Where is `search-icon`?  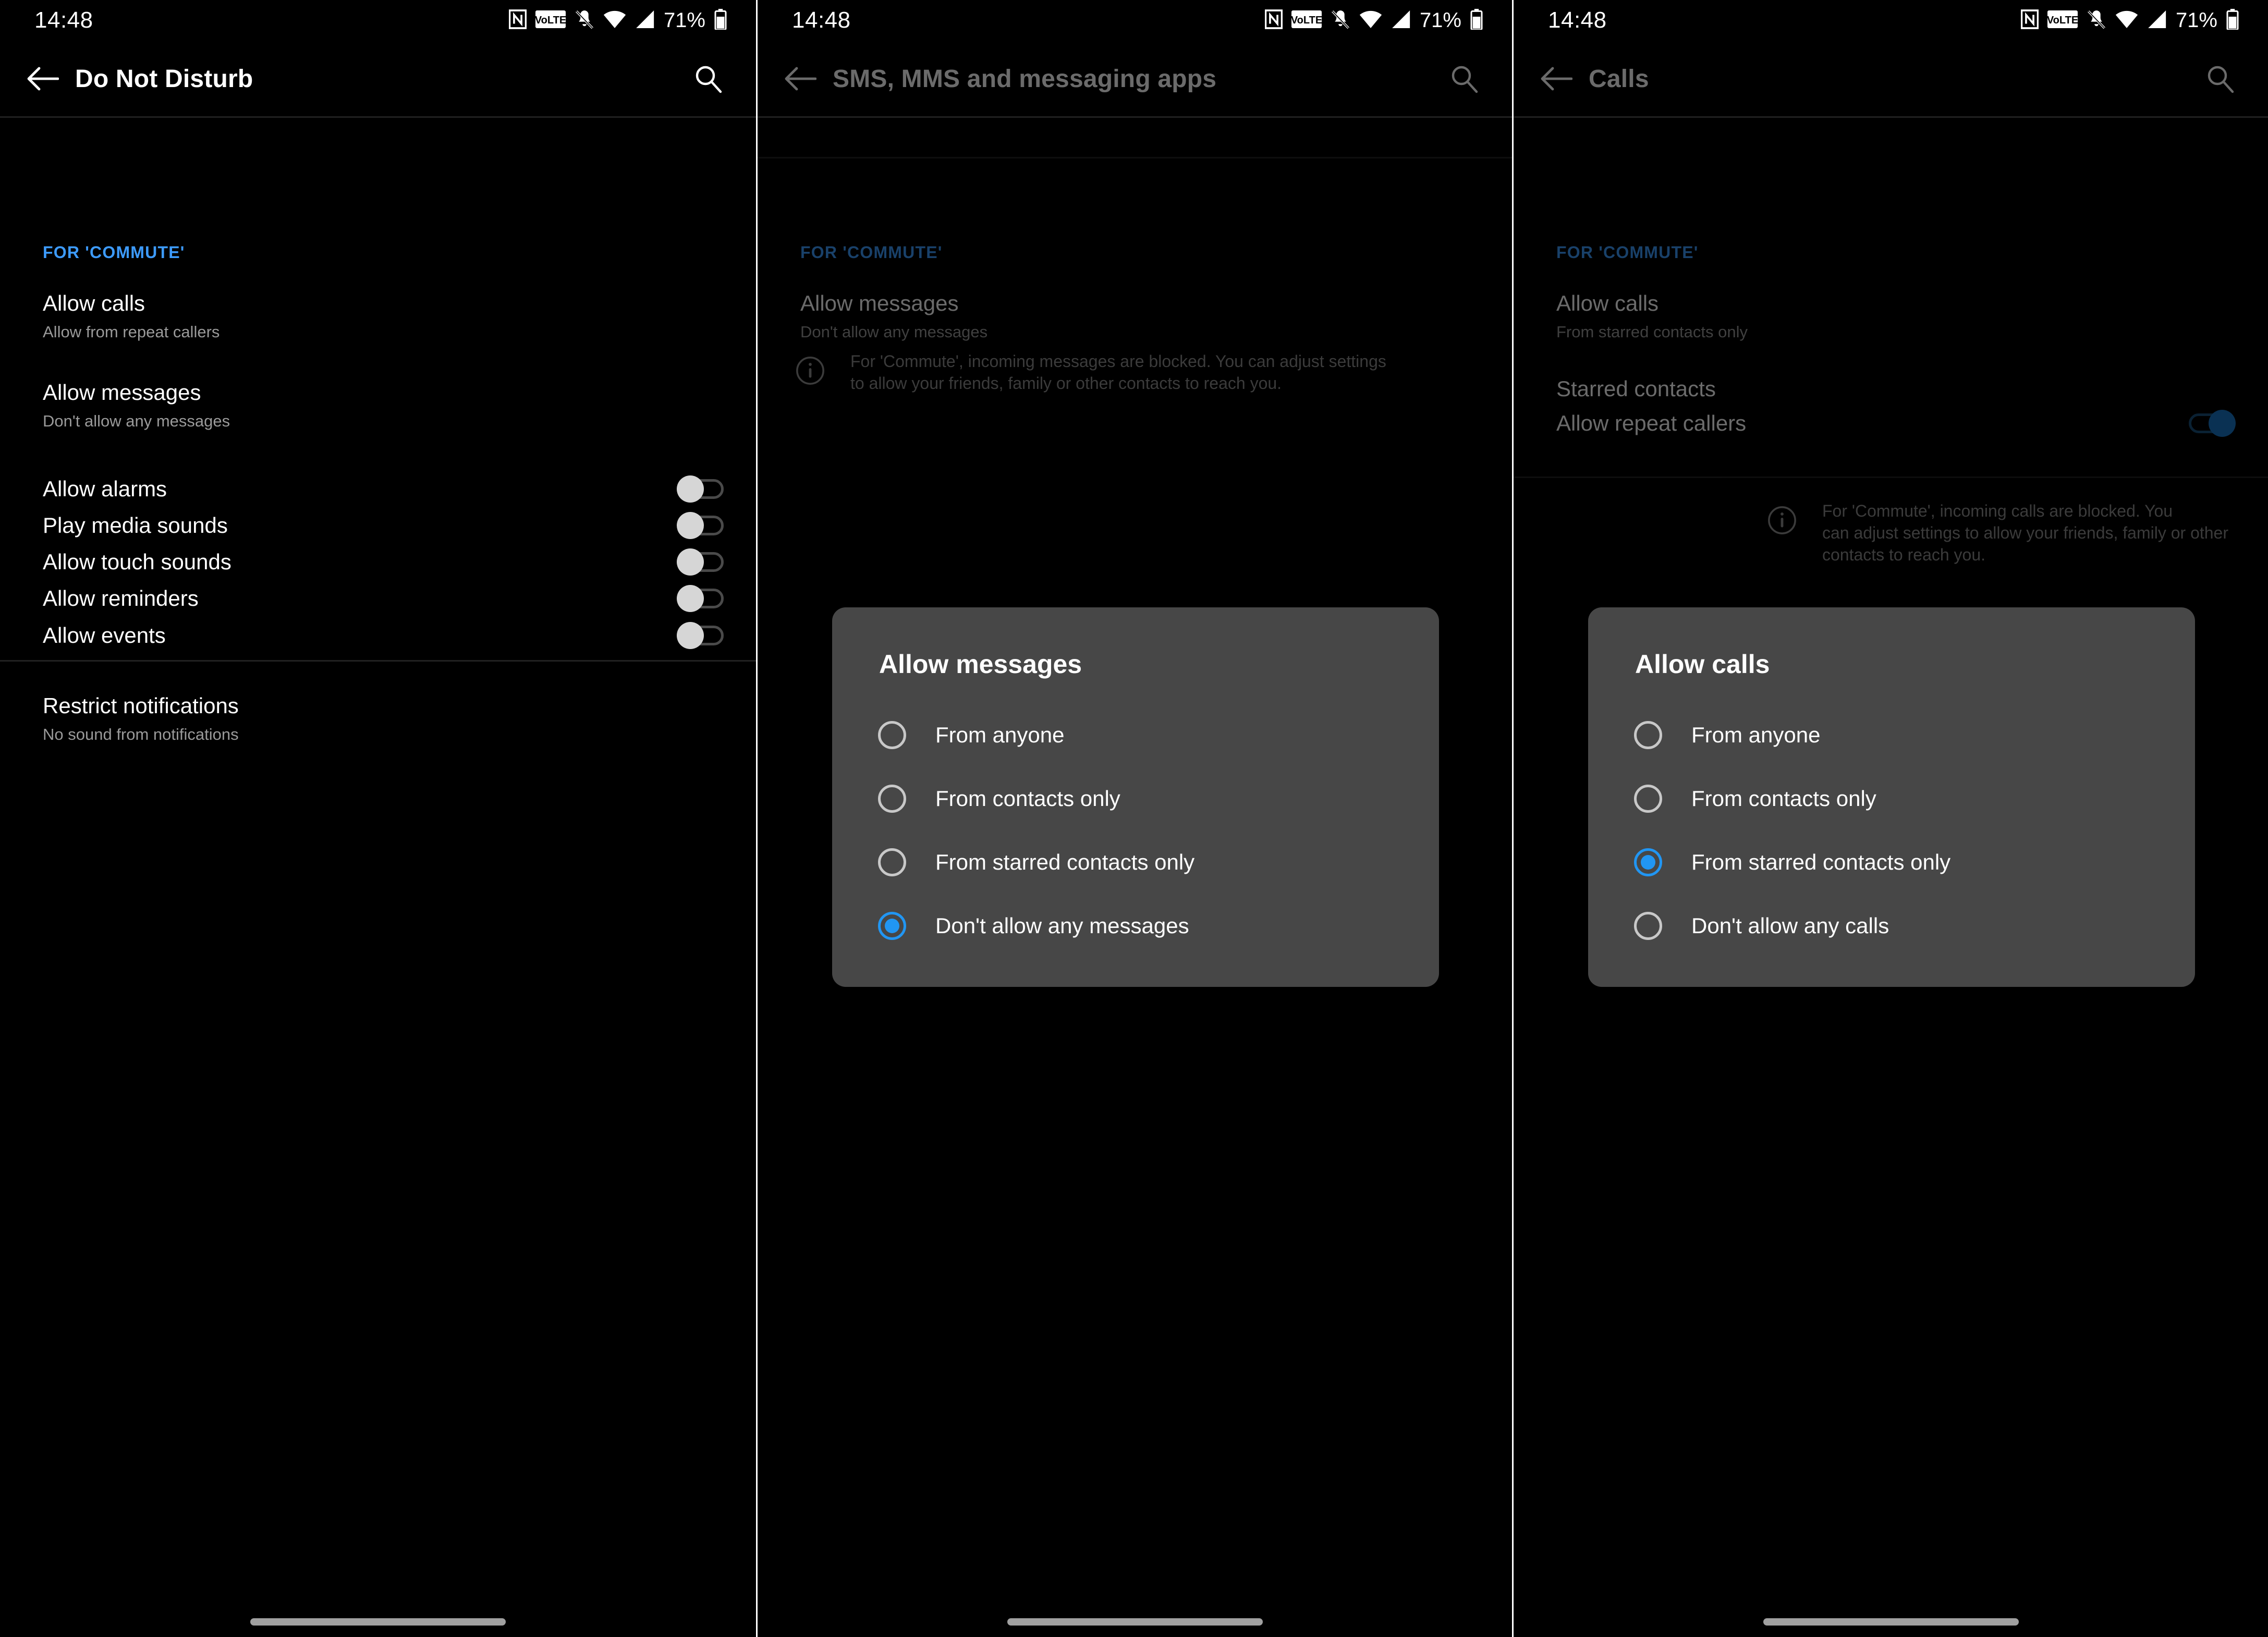
search-icon is located at coordinates (2221, 79).